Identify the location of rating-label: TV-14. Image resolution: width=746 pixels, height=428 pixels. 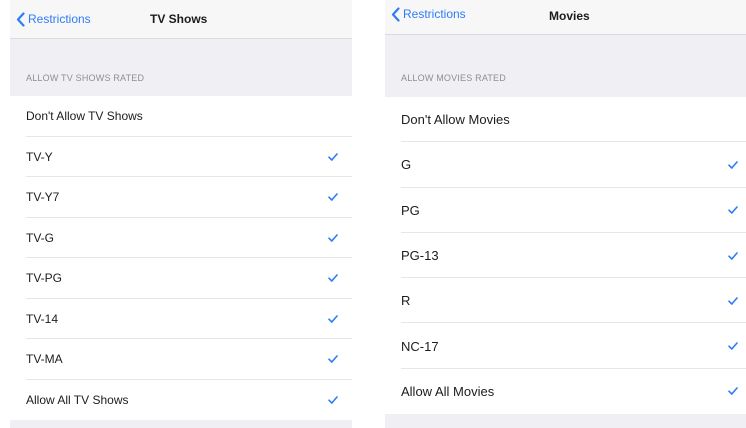
(42, 318).